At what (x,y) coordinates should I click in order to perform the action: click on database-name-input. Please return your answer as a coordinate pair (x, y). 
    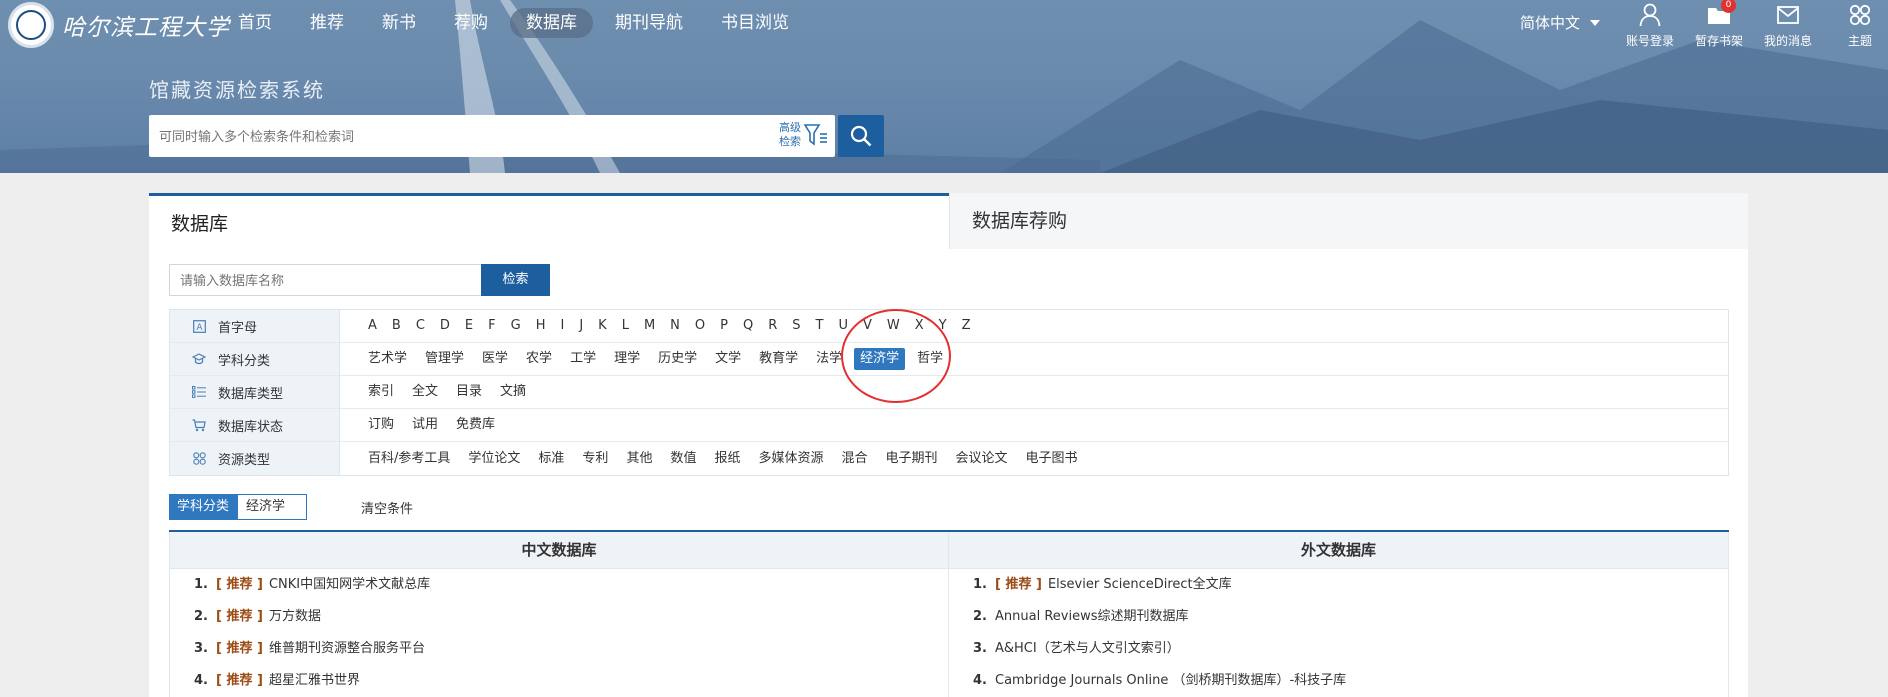
    Looking at the image, I should click on (325, 280).